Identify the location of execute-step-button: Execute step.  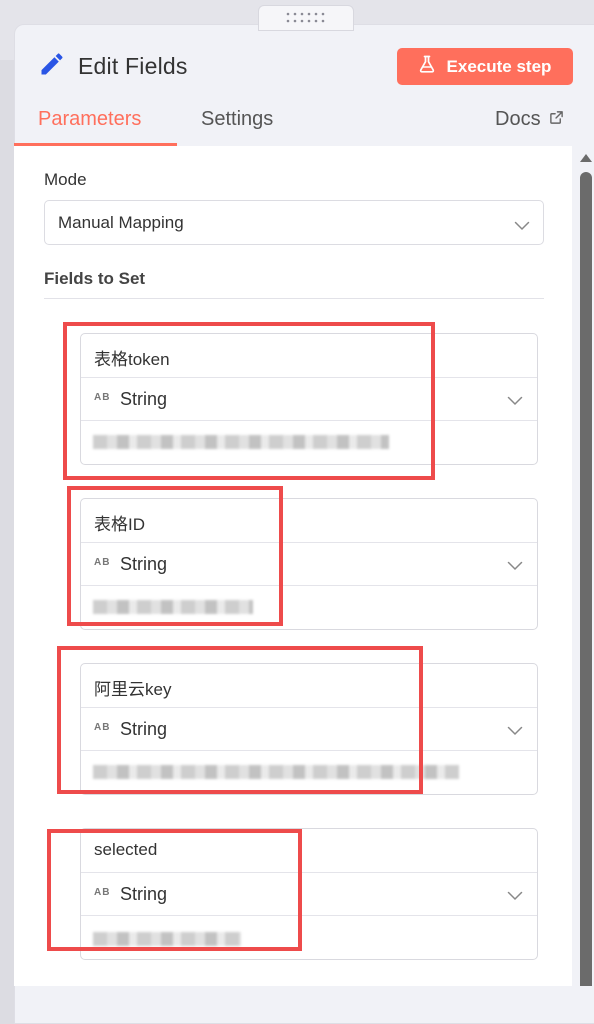
(485, 66).